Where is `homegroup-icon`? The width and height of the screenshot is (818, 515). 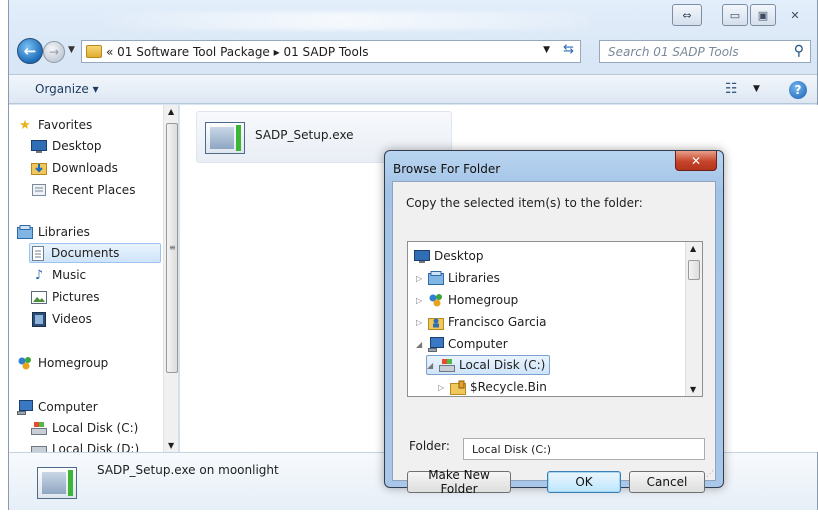 homegroup-icon is located at coordinates (25, 363).